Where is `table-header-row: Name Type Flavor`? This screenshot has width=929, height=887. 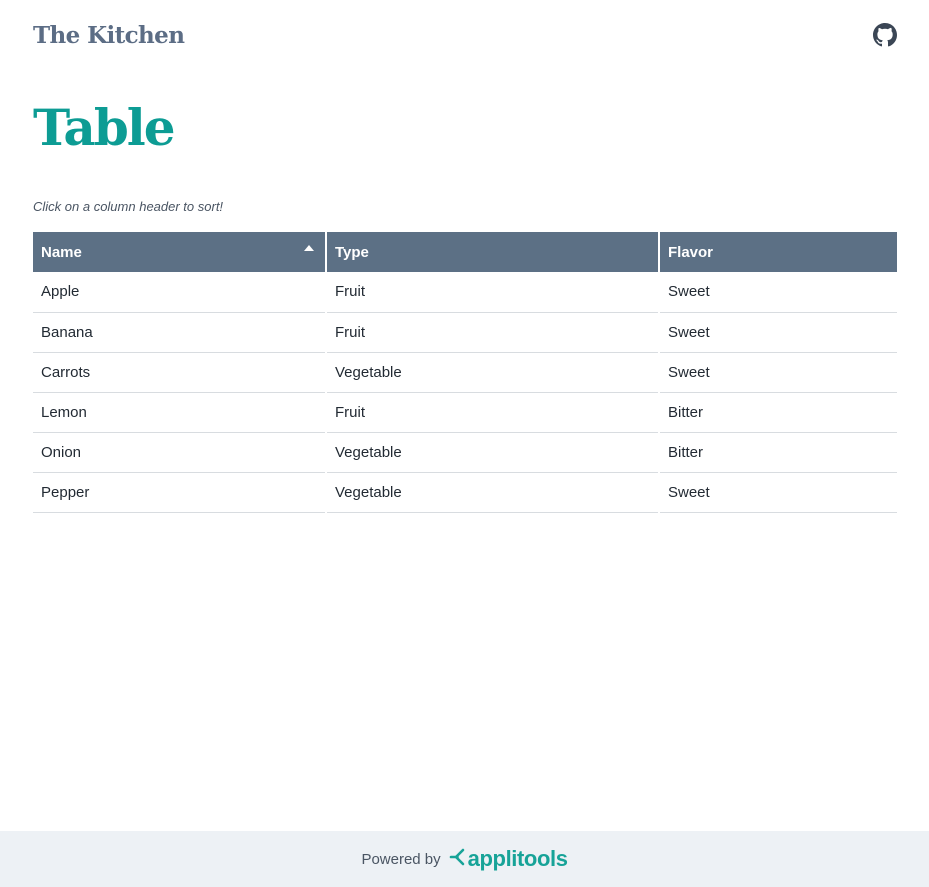 table-header-row: Name Type Flavor is located at coordinates (465, 252).